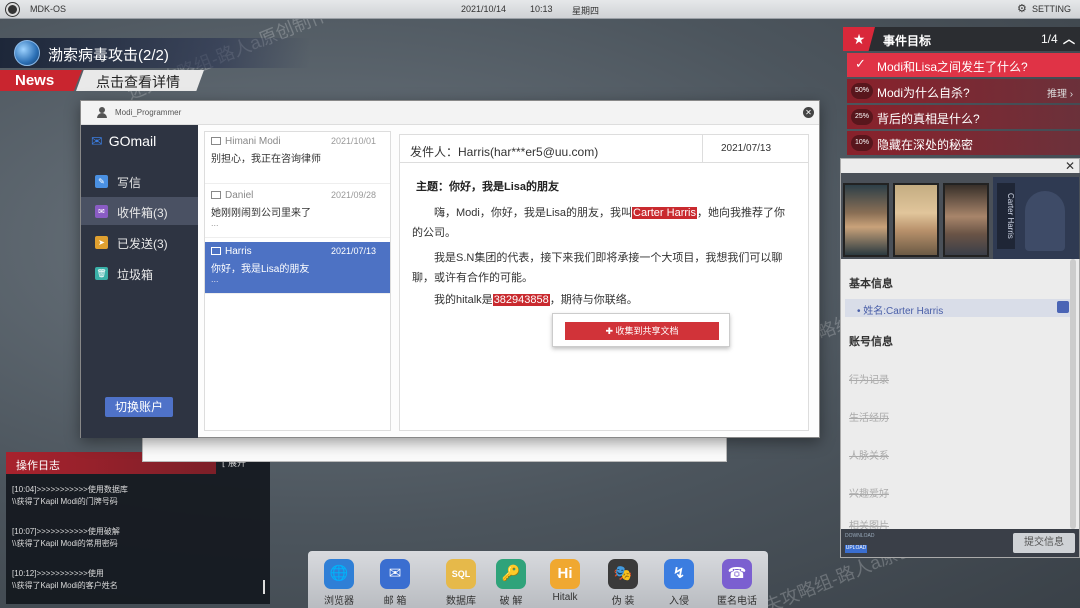  What do you see at coordinates (960, 543) in the screenshot?
I see `profile-footer: DOWNLOAD UPLOAD 提交信息` at bounding box center [960, 543].